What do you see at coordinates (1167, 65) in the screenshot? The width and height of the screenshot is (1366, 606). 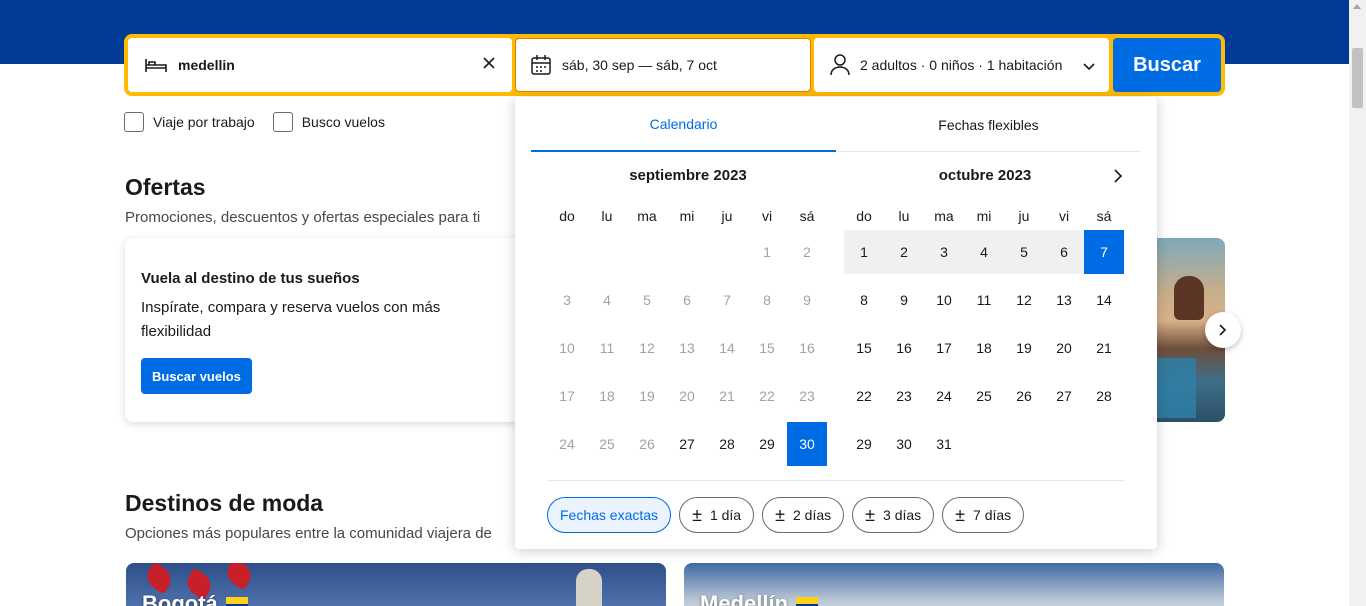 I see `search-button: Buscar` at bounding box center [1167, 65].